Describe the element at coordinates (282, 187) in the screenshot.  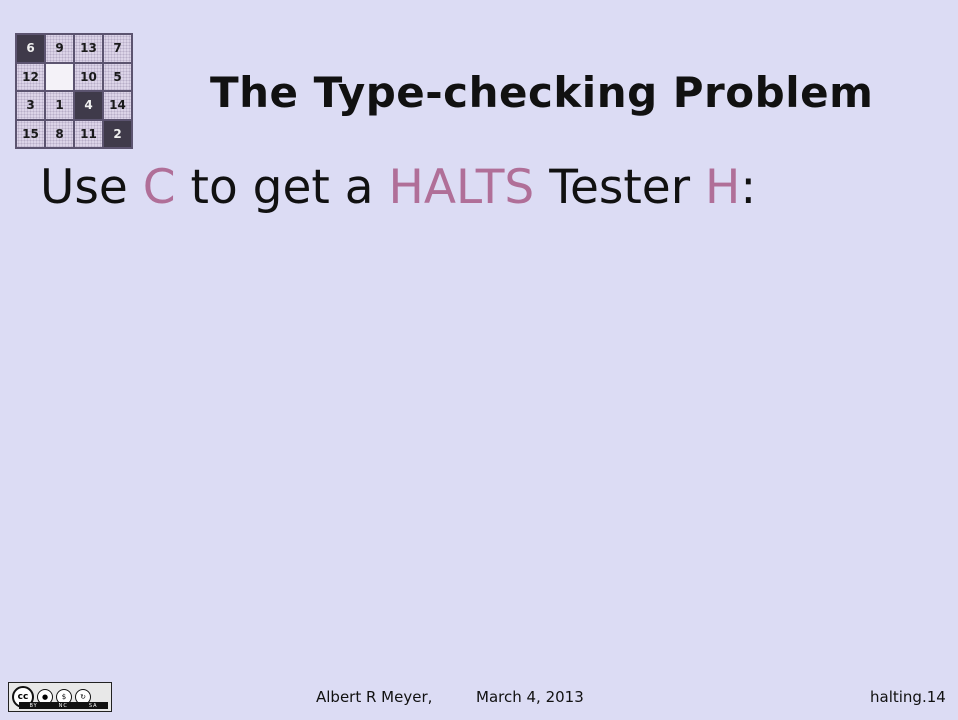
I see `headline-text: to get a` at that location.